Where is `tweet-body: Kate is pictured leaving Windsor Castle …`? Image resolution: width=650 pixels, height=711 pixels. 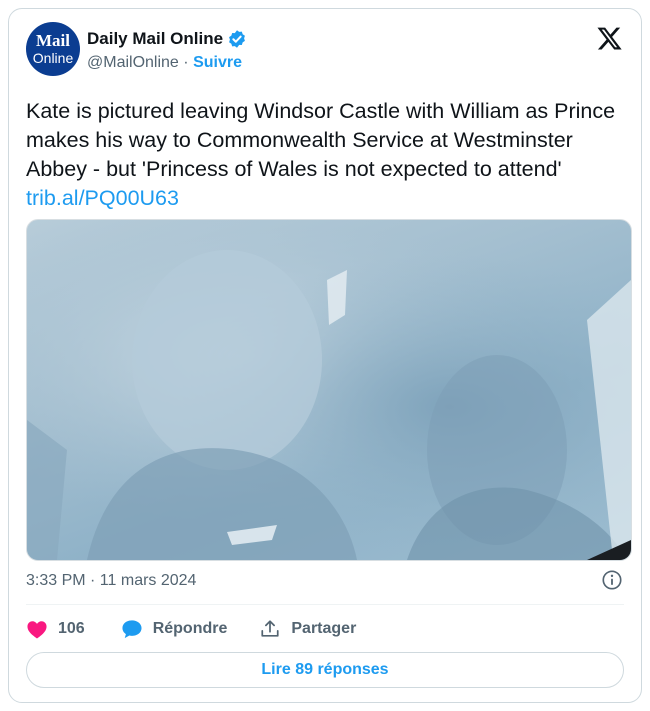
tweet-body: Kate is pictured leaving Windsor Castle … is located at coordinates (321, 140).